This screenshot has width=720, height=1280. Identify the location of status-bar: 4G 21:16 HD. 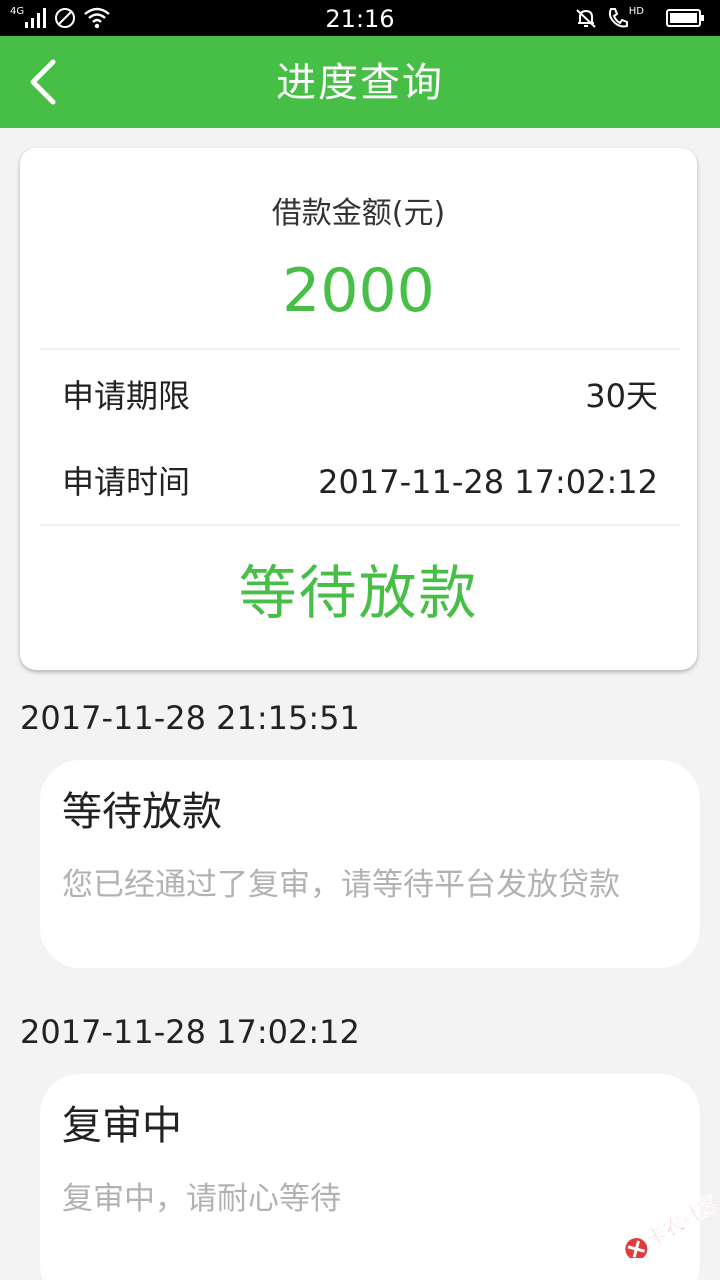
(360, 18).